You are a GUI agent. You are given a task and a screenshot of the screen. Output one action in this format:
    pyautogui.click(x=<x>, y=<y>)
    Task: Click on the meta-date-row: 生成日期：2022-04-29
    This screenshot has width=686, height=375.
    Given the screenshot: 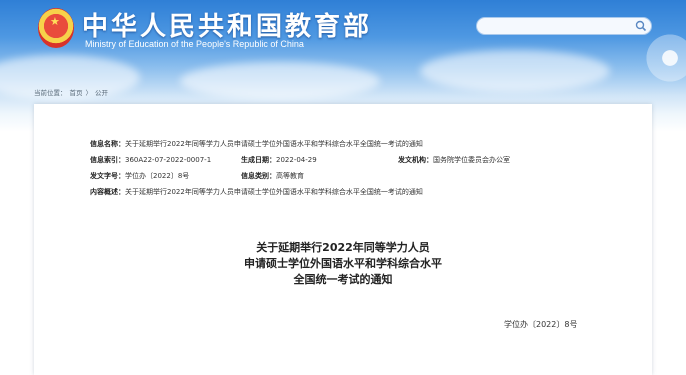 What is the action you would take?
    pyautogui.click(x=279, y=160)
    